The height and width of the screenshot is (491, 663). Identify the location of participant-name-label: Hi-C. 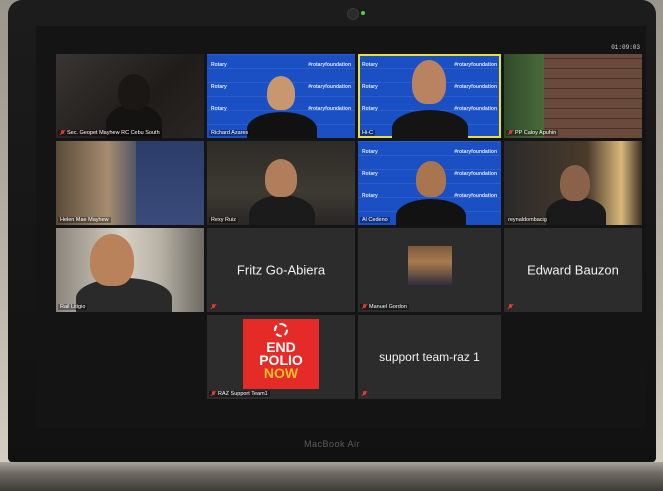
(367, 133).